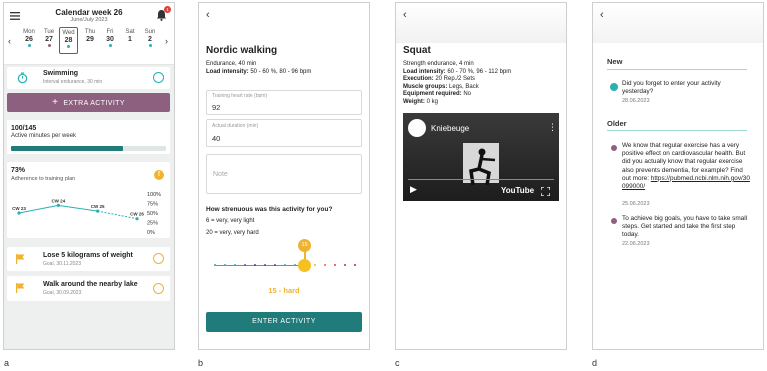  Describe the element at coordinates (424, 72) in the screenshot. I see `detail-label: Load intensity:` at that location.